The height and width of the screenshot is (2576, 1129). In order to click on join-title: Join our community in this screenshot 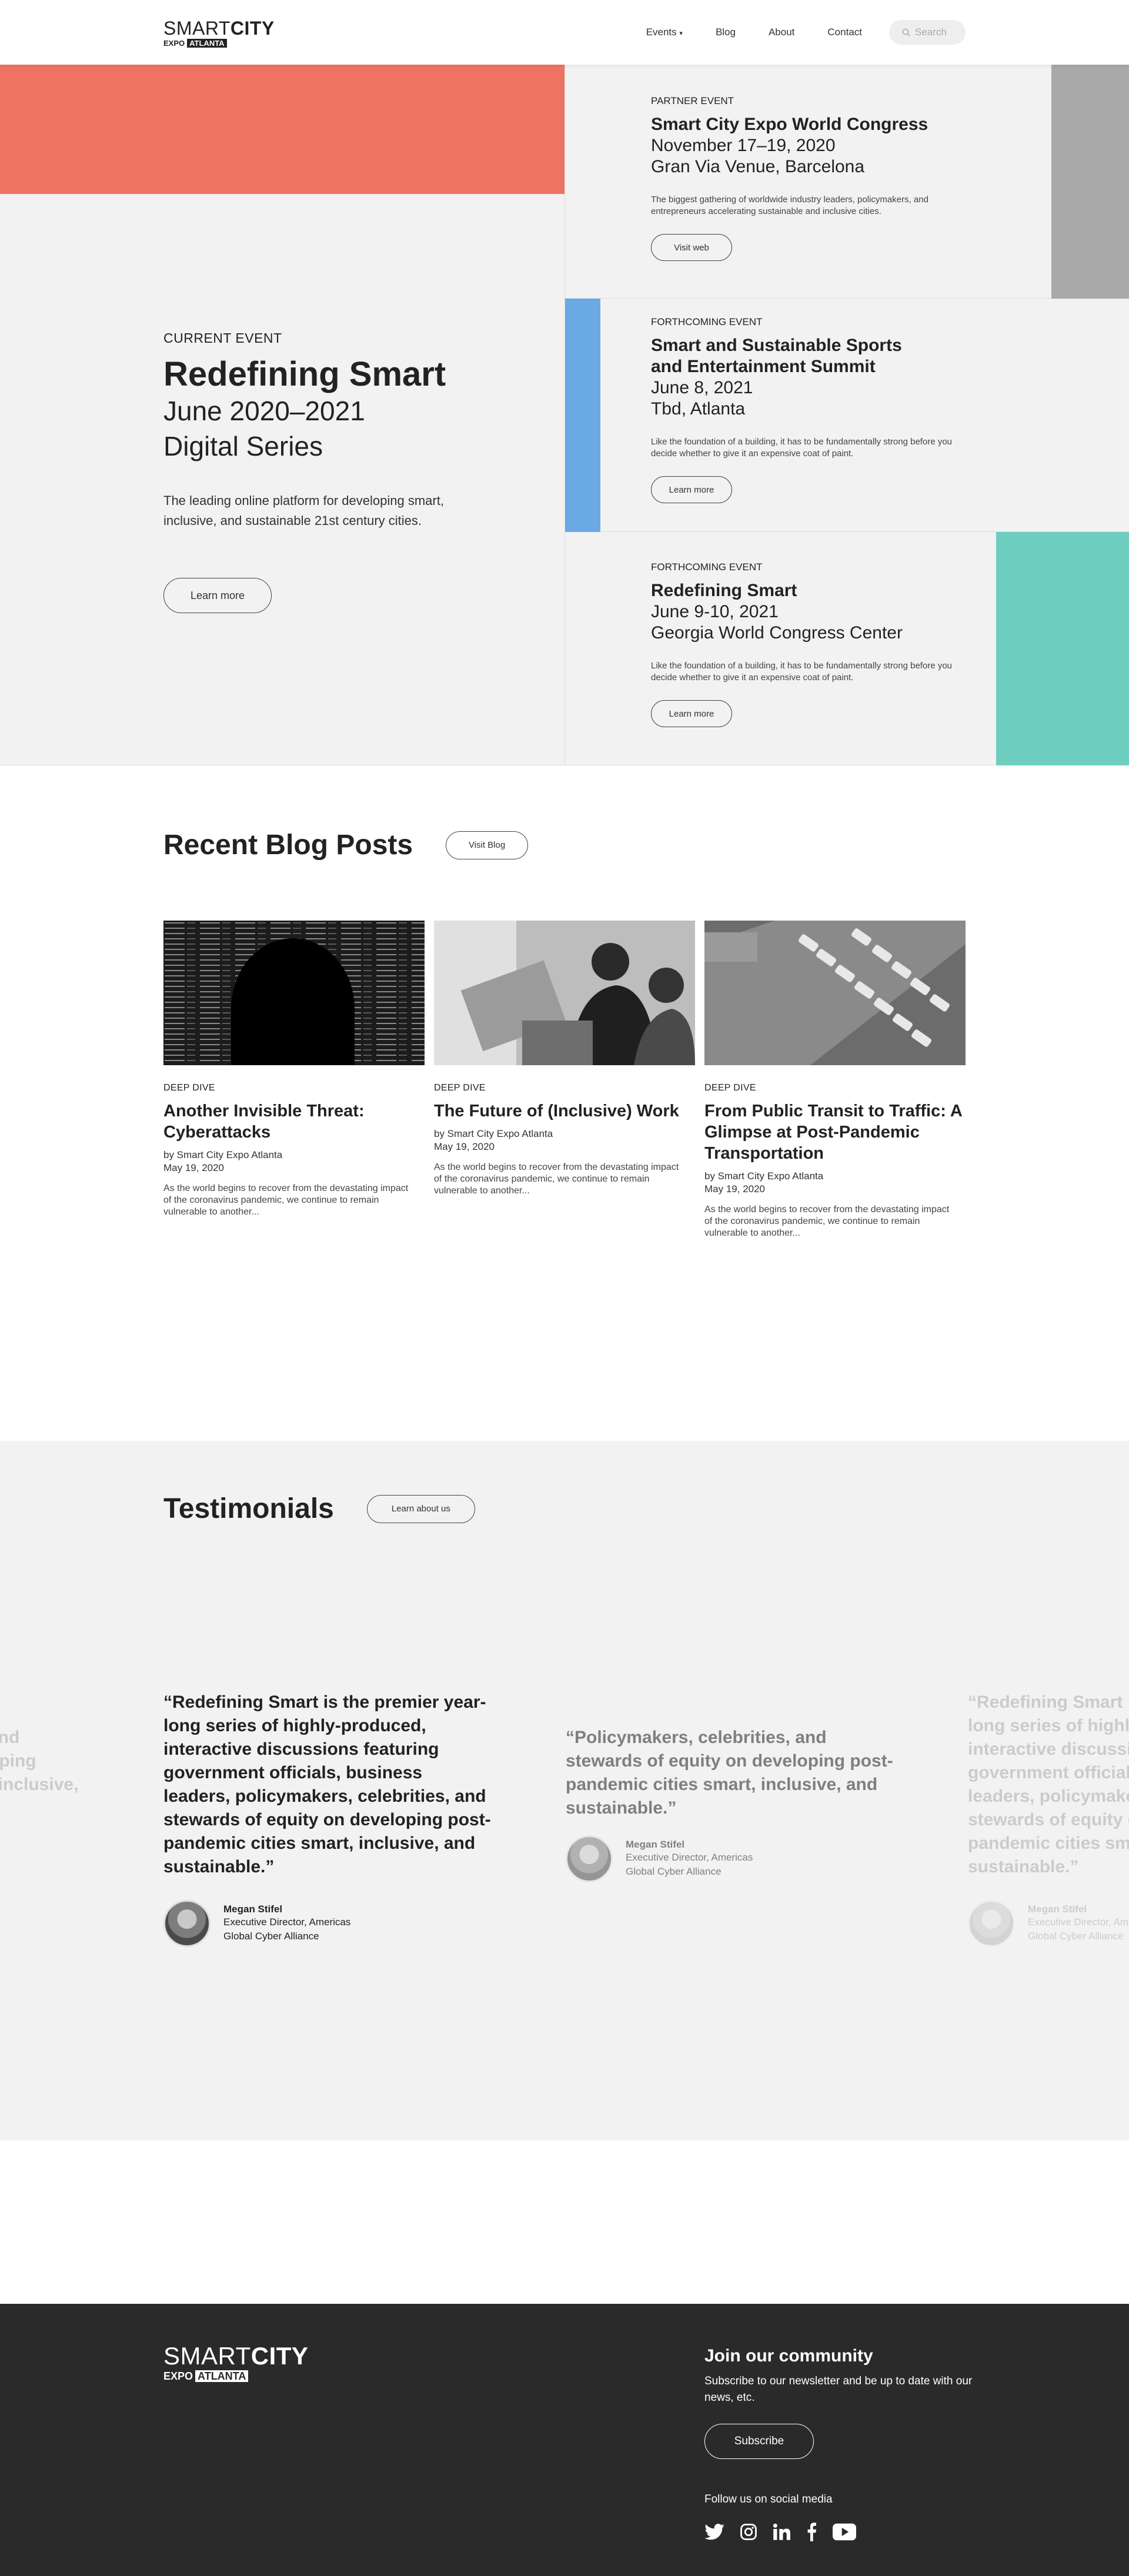, I will do `click(788, 2356)`.